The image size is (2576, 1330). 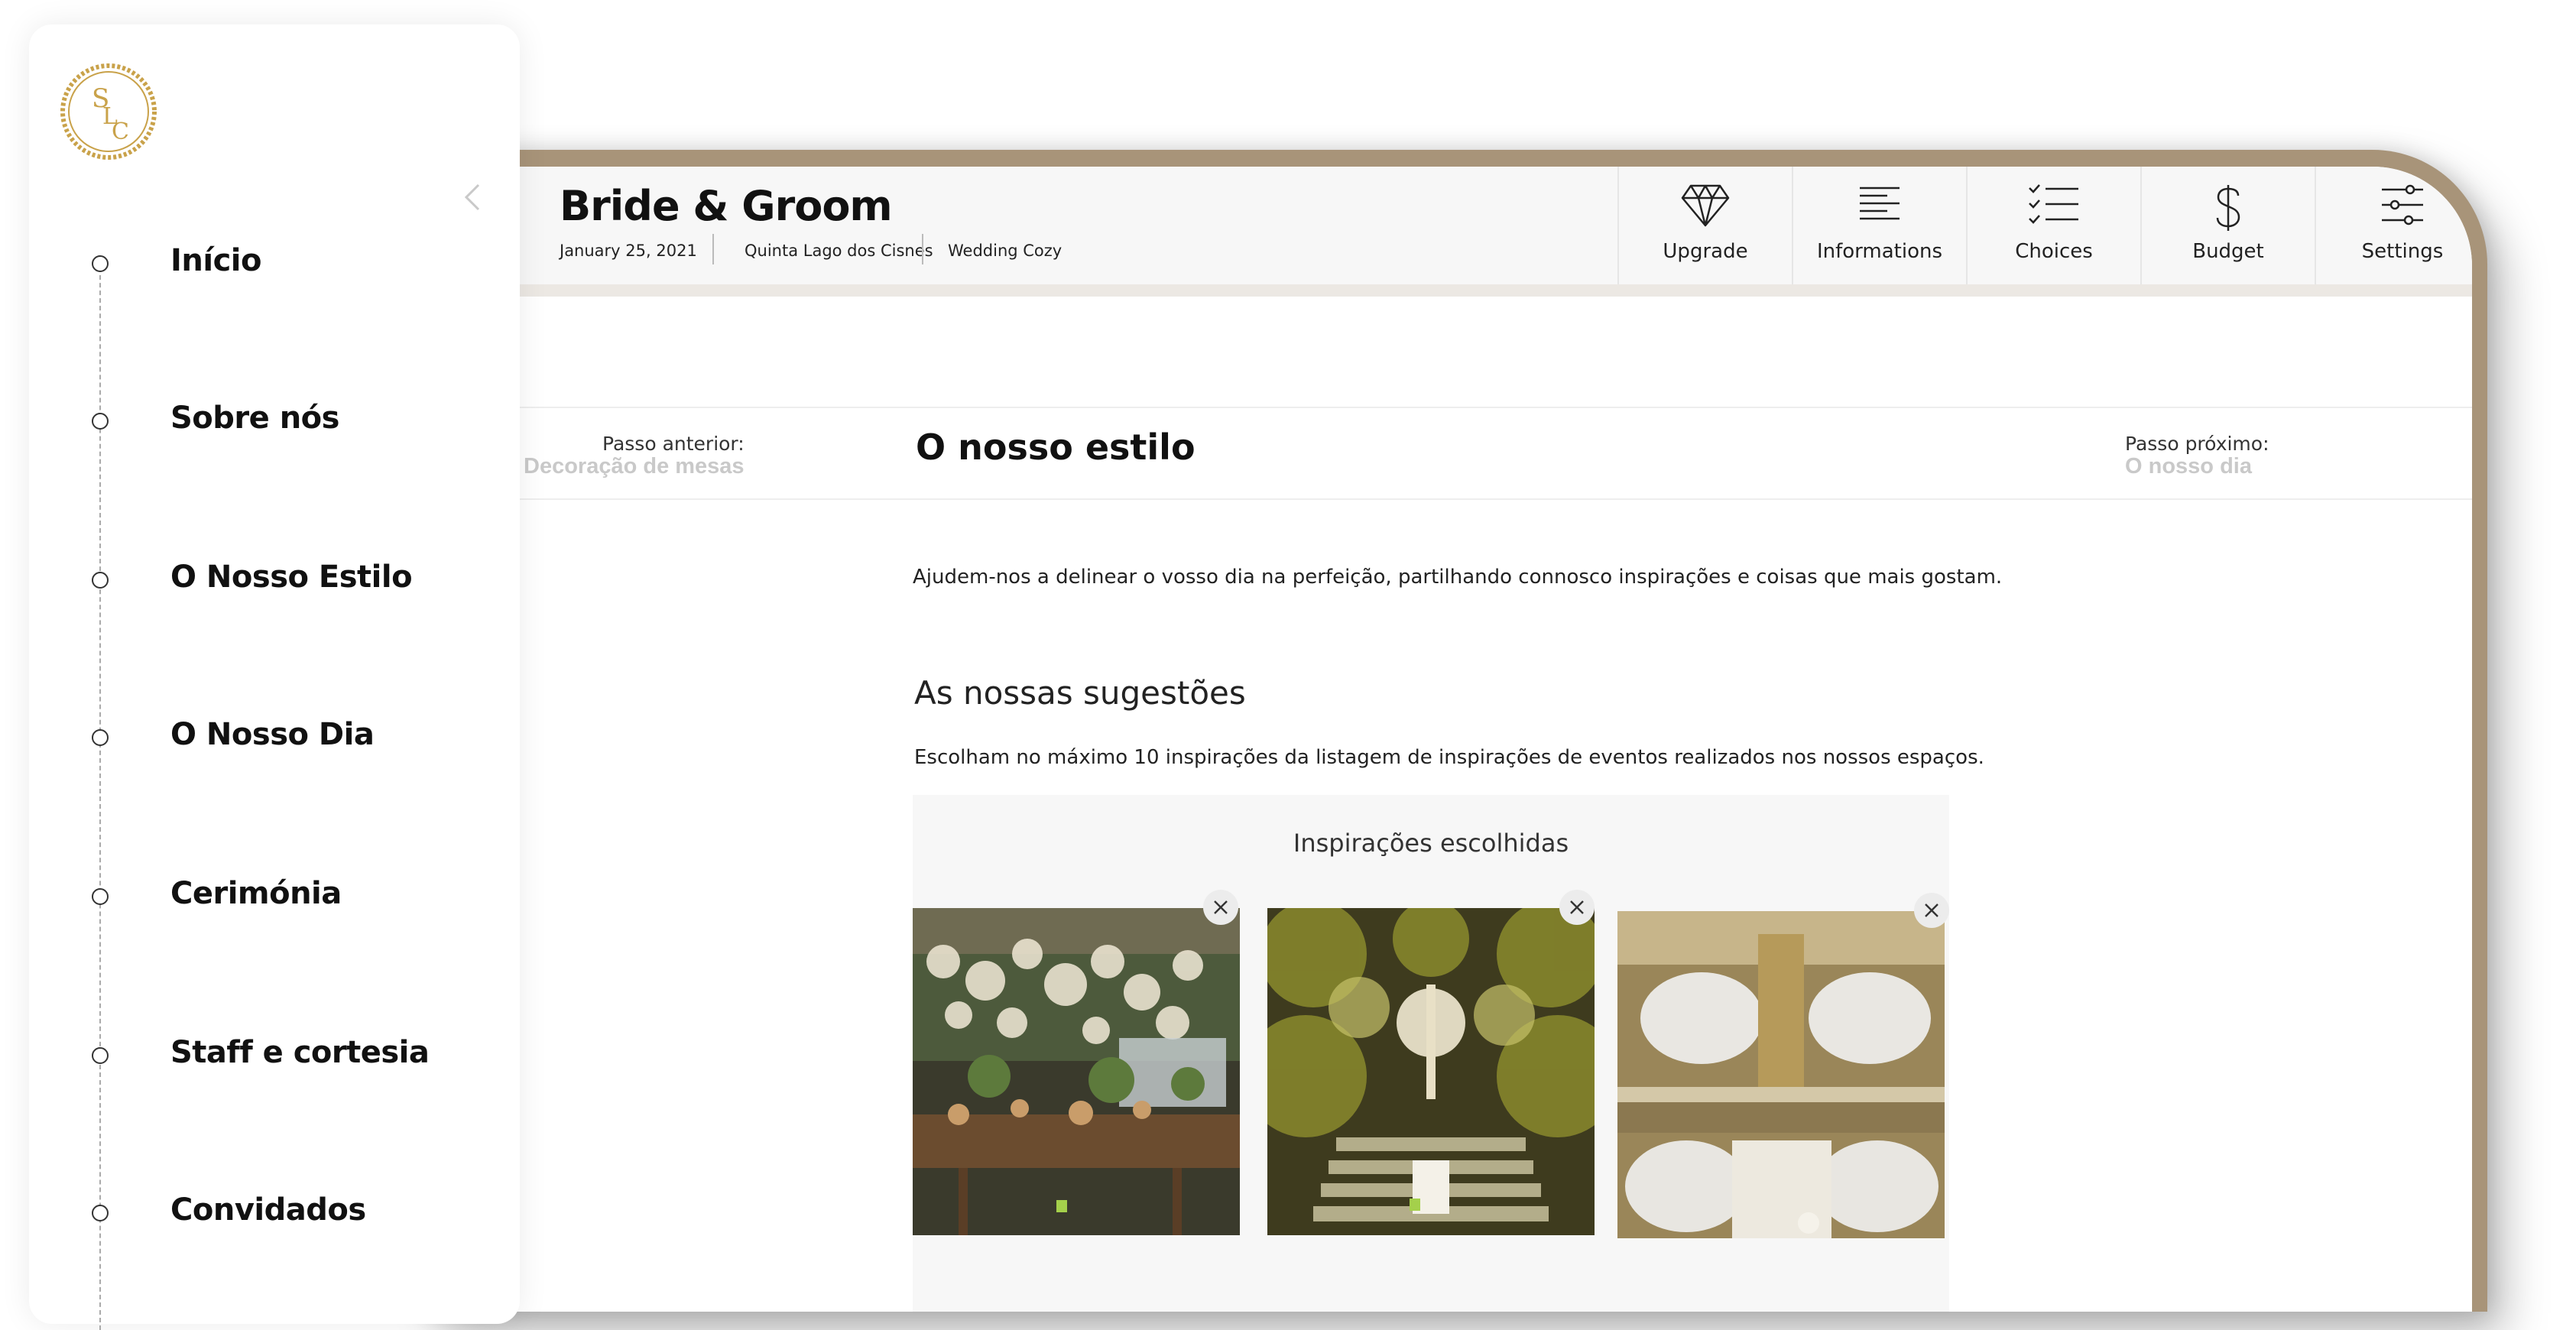 What do you see at coordinates (268, 1210) in the screenshot?
I see `sidebar-item-label: Convidados` at bounding box center [268, 1210].